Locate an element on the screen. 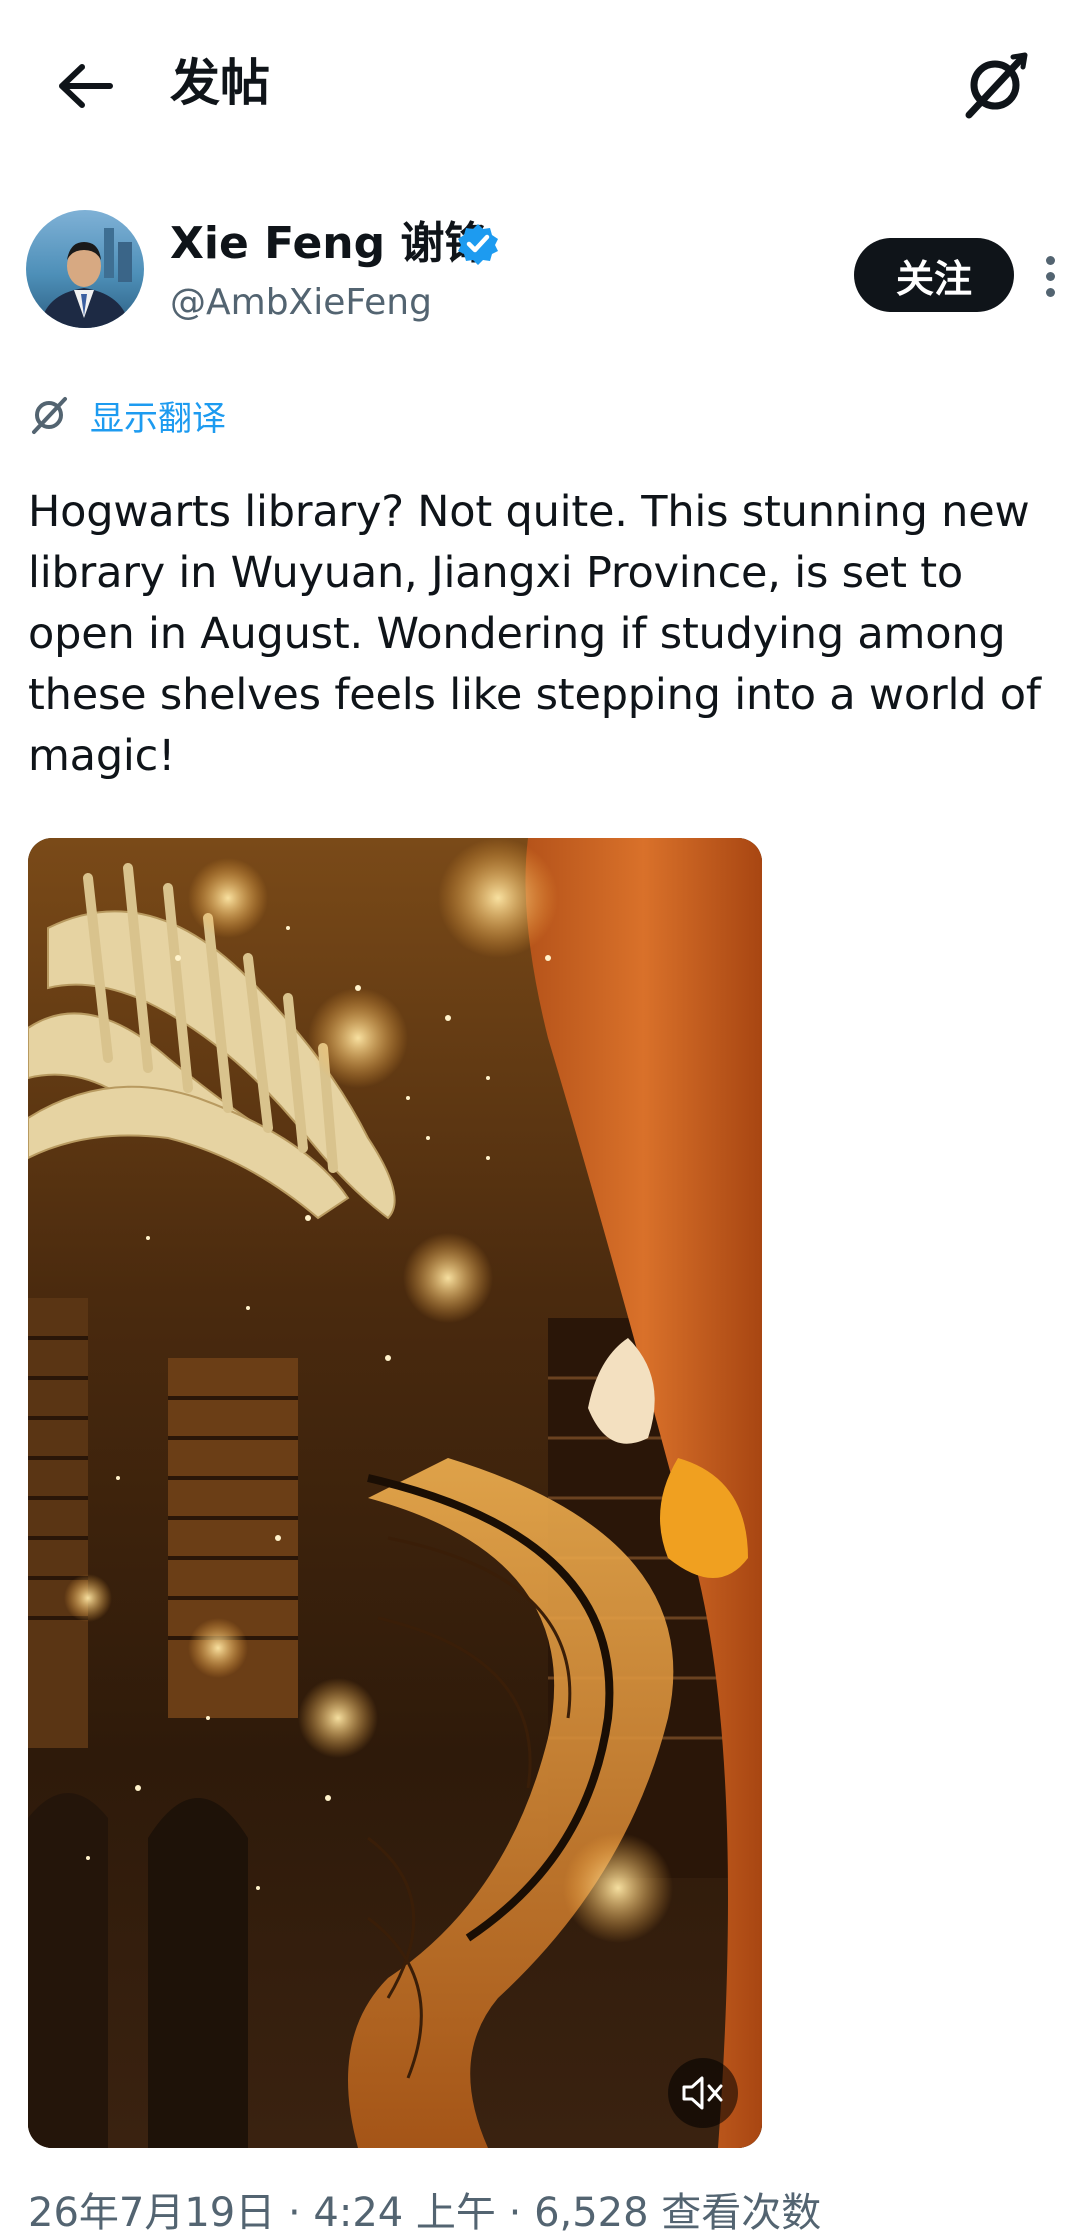 The image size is (1080, 2238). page-title: 发帖 is located at coordinates (220, 83).